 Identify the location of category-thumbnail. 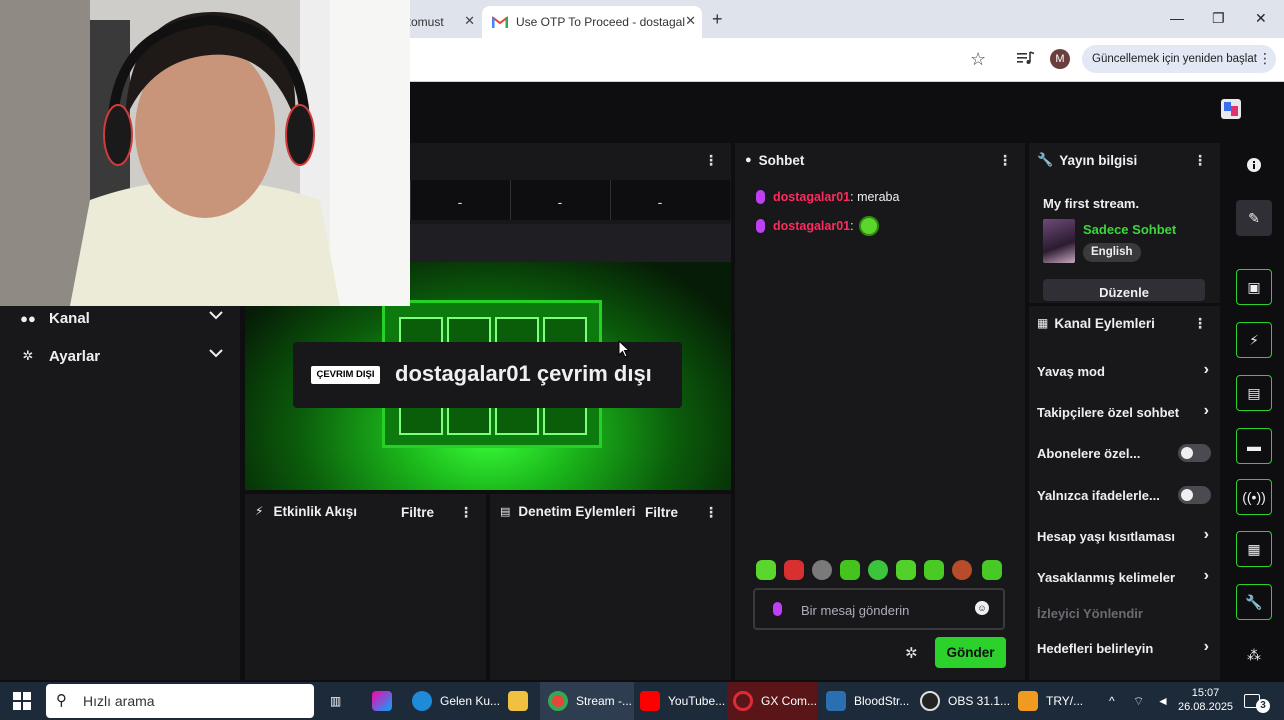
(1059, 241).